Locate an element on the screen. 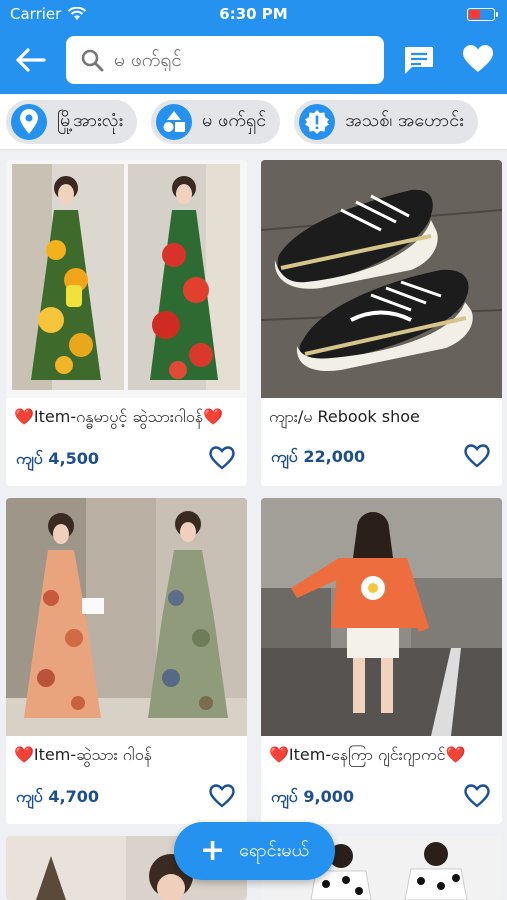 This screenshot has height=900, width=507. wifi-icon is located at coordinates (77, 13).